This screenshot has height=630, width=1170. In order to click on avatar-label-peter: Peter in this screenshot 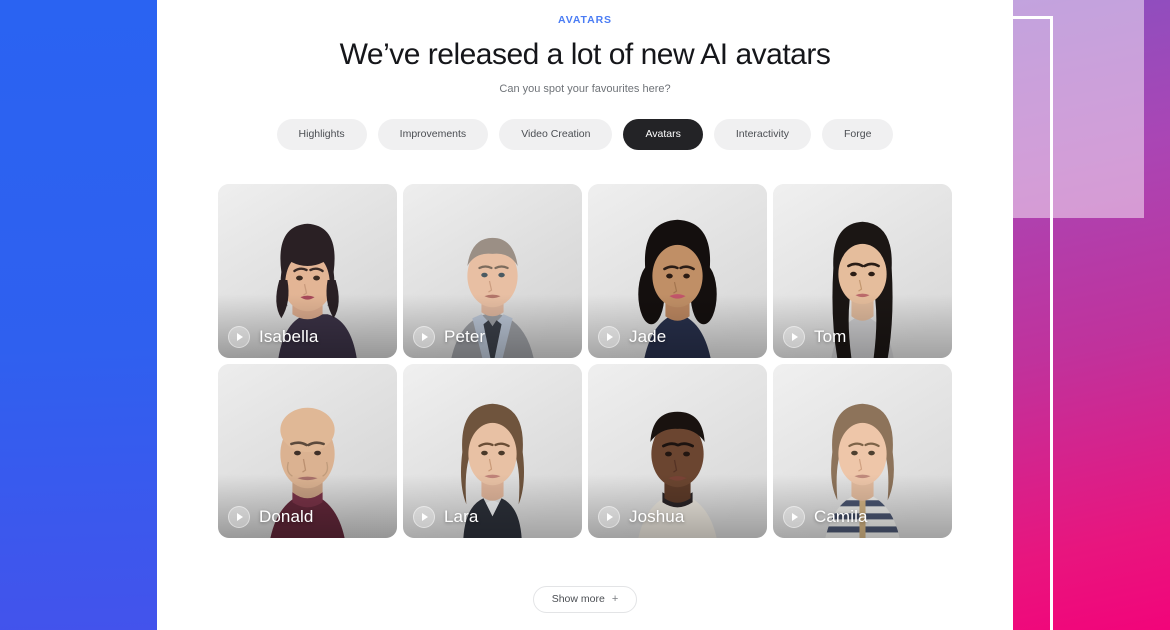, I will do `click(449, 336)`.